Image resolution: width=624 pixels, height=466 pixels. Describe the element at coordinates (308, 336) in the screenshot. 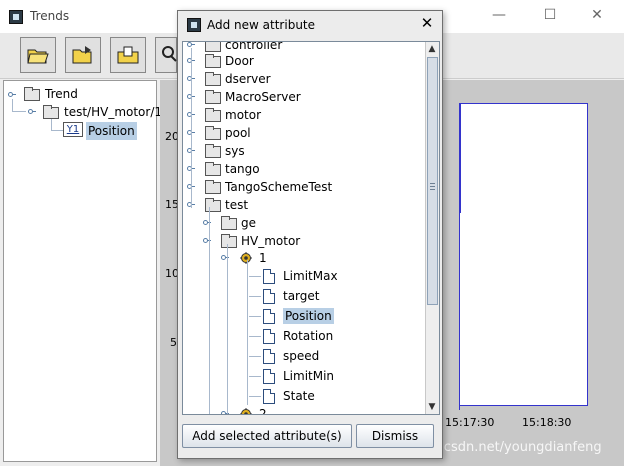

I see `tree-item-rotation: Rotation` at that location.